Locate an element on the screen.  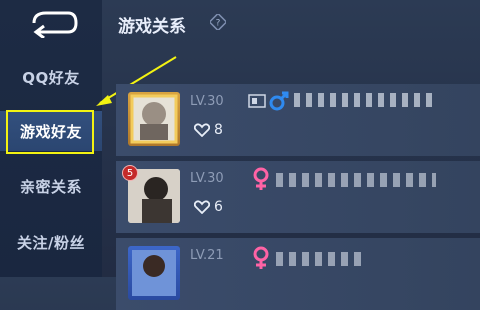
rank-badge: 5 is located at coordinates (130, 173).